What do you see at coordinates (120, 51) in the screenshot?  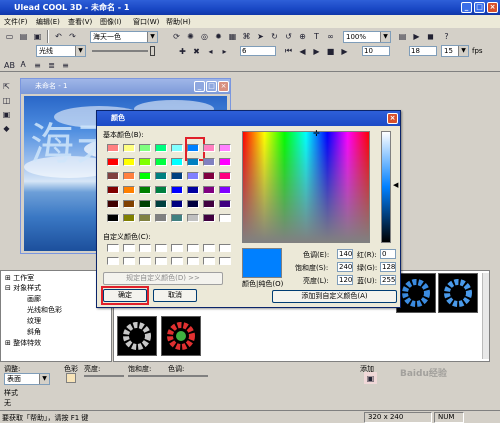 I see `timeline-slider` at bounding box center [120, 51].